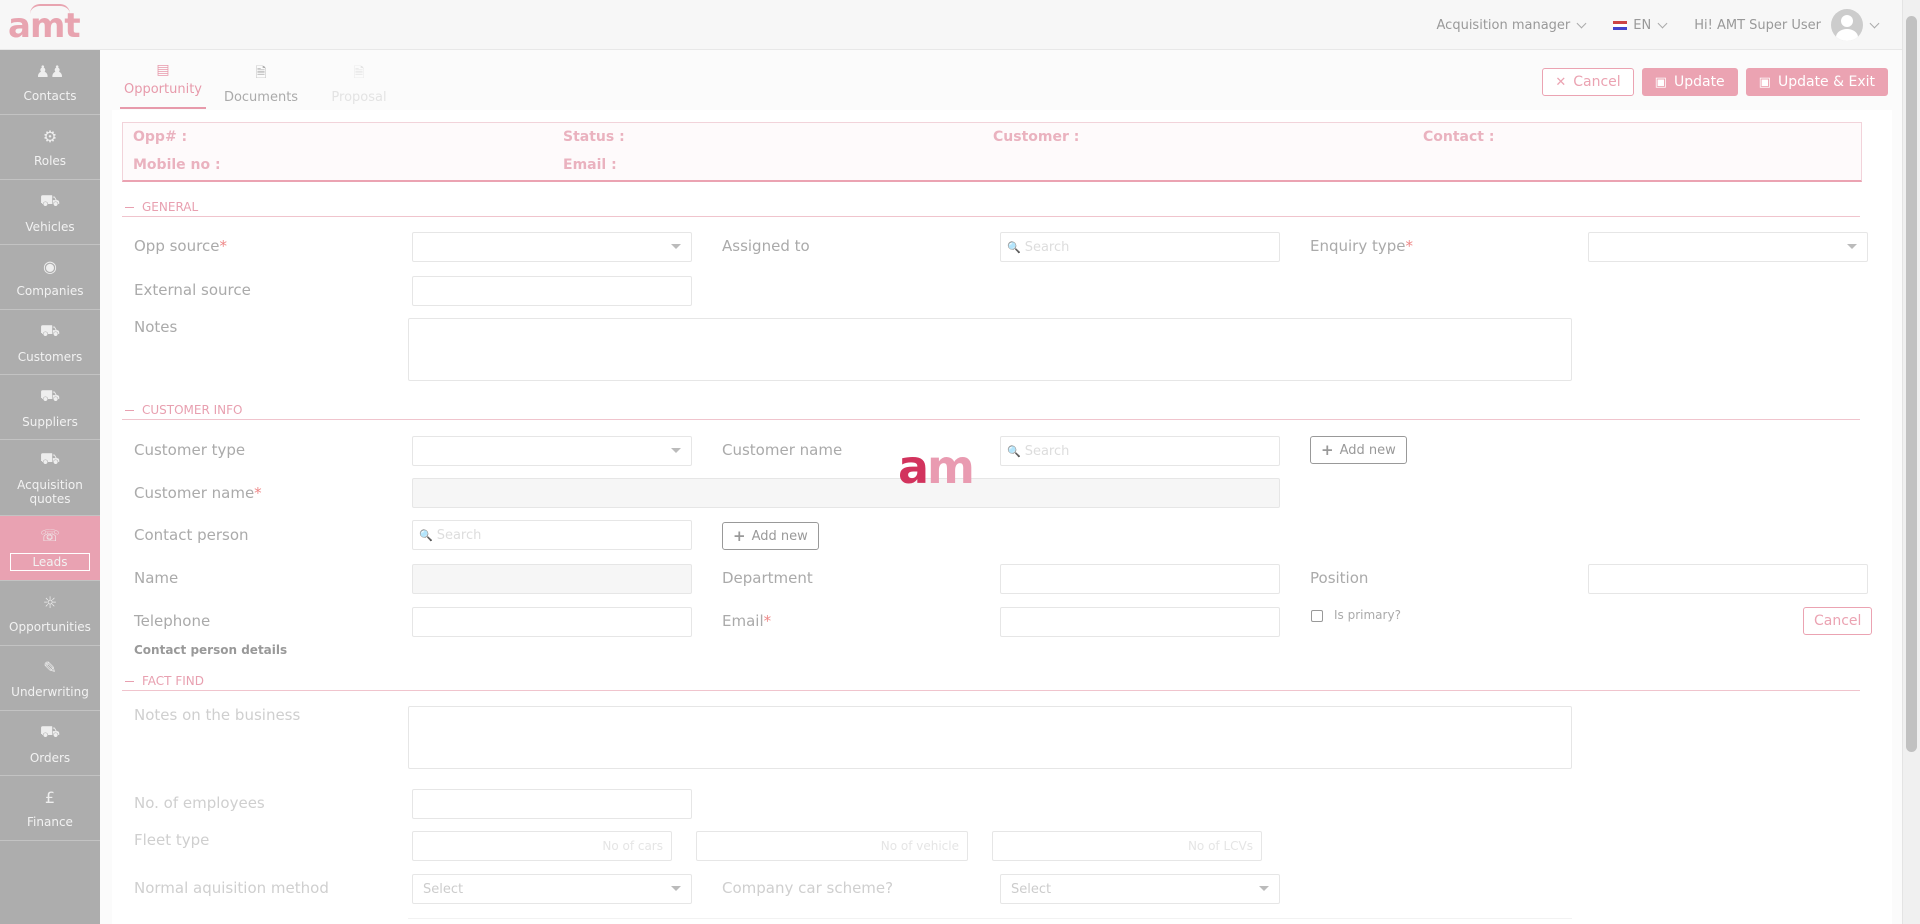 The height and width of the screenshot is (924, 1920). Describe the element at coordinates (50, 691) in the screenshot. I see `sidebar-item-label: Underwriting` at that location.